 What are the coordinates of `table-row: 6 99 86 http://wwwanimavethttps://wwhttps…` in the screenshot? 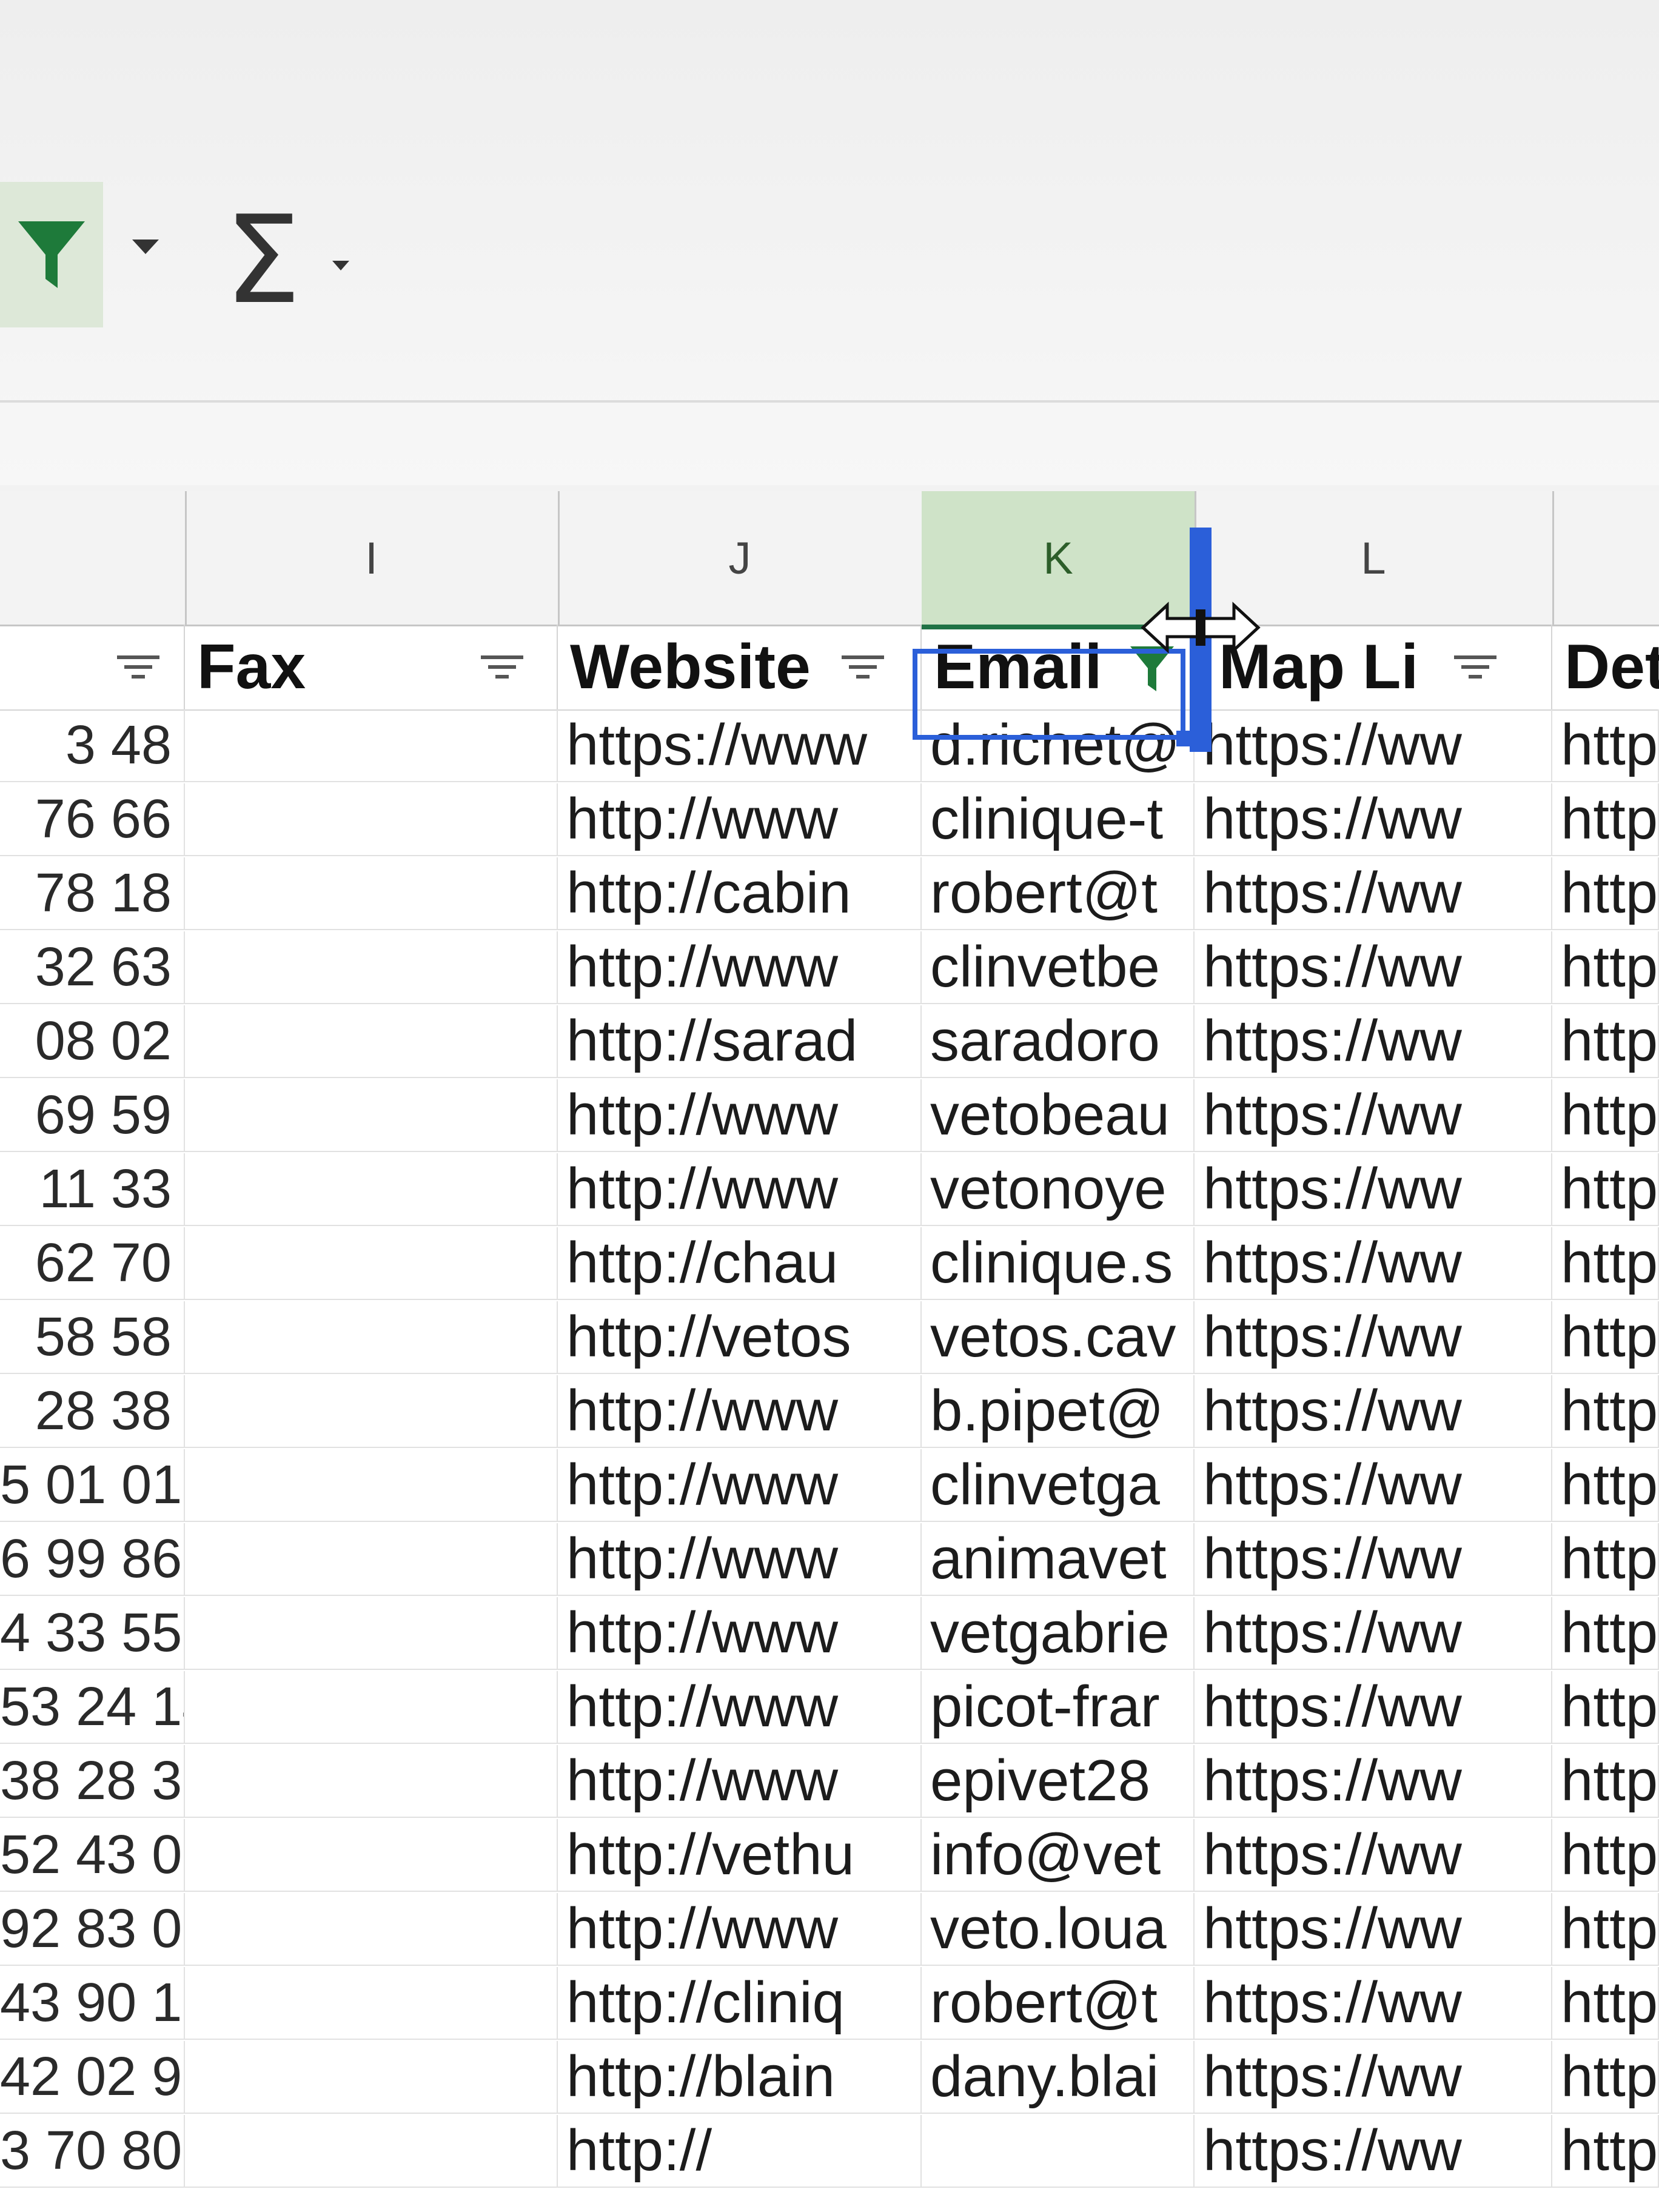 It's located at (829, 1560).